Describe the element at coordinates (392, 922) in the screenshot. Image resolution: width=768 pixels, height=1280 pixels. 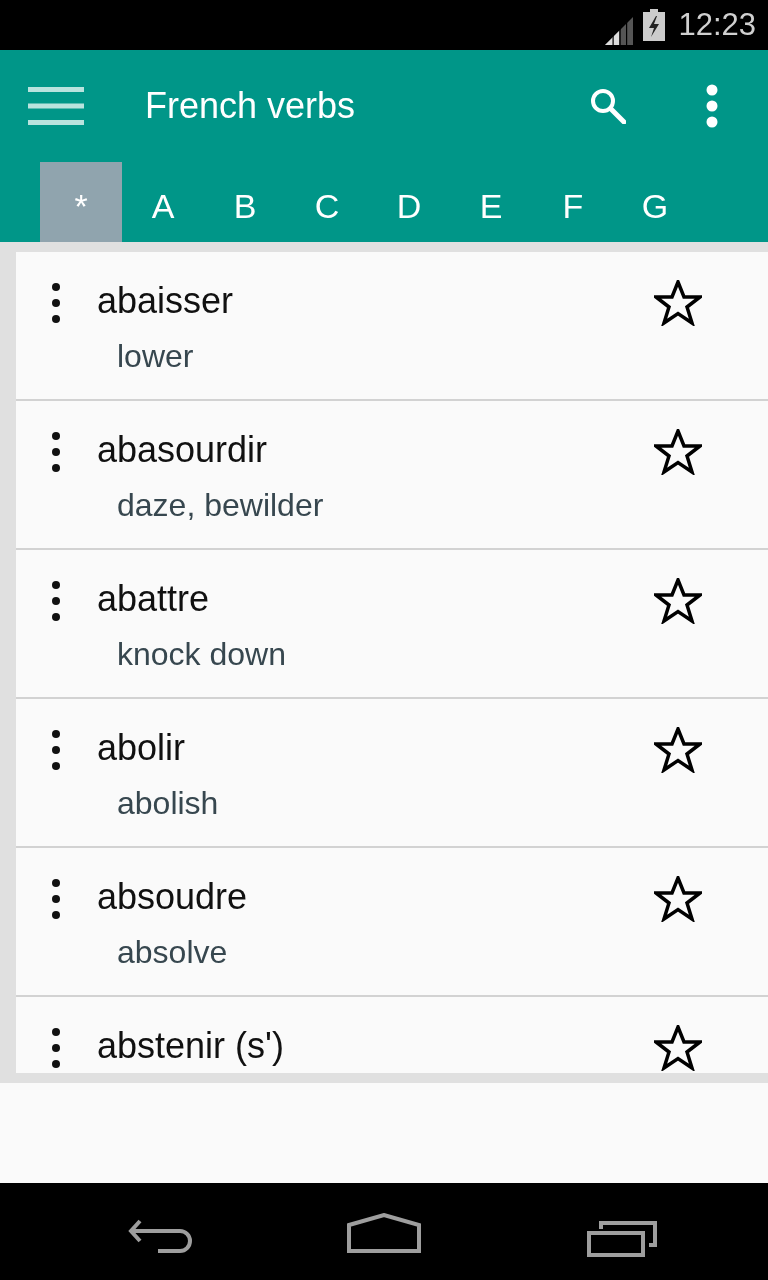
I see `verb-row: absoudre absolve` at that location.